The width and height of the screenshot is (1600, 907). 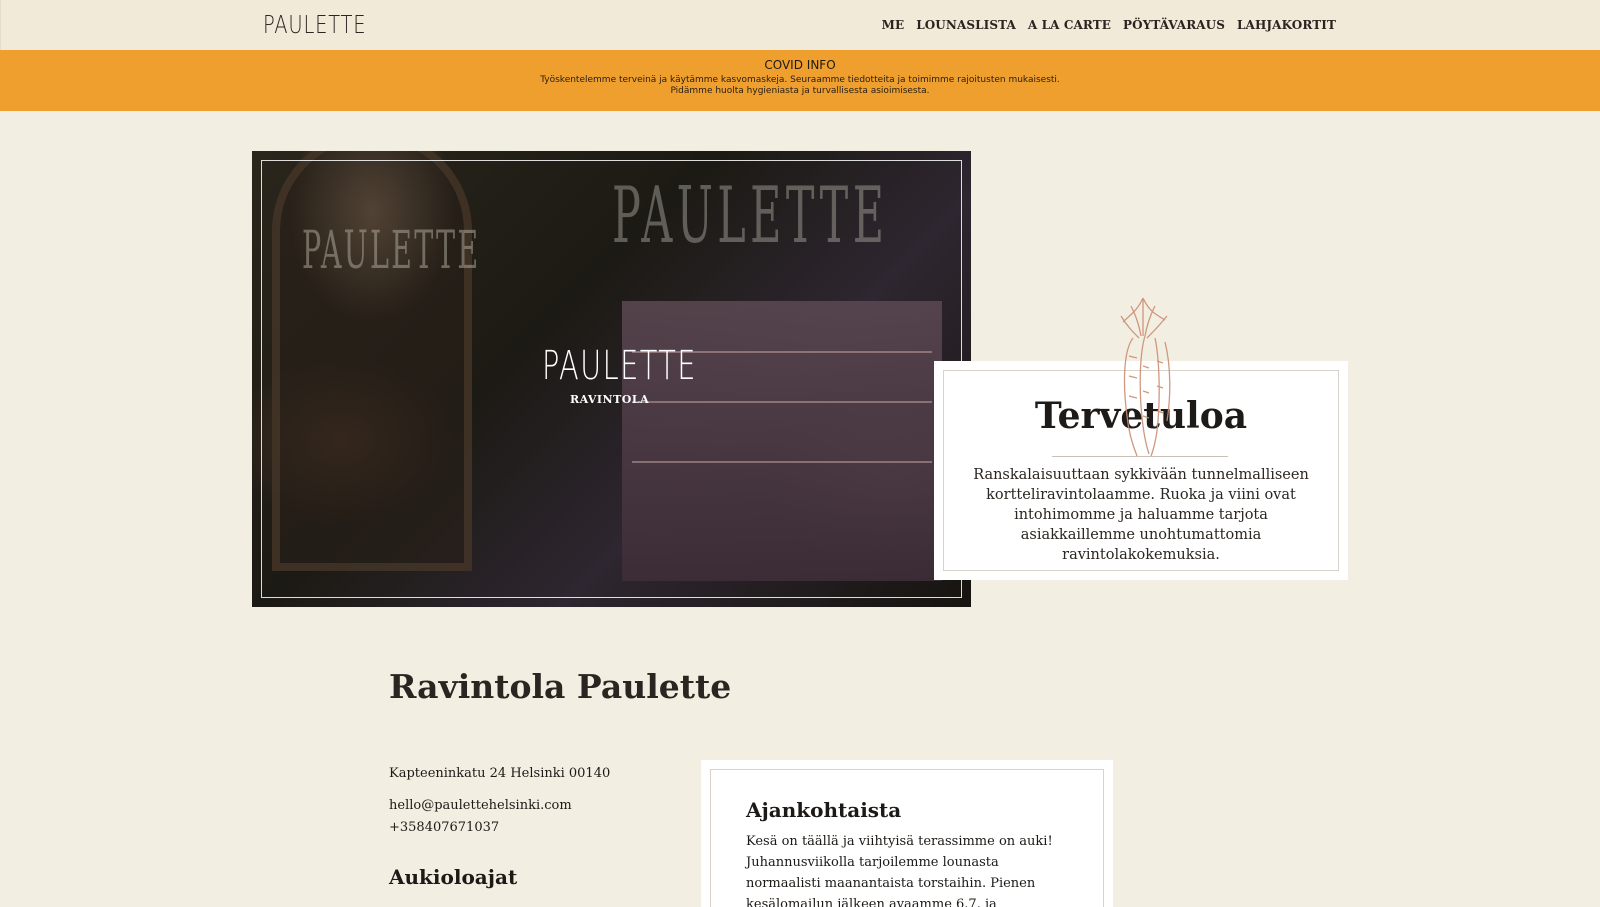 What do you see at coordinates (560, 686) in the screenshot?
I see `page-title: Ravintola Paulette` at bounding box center [560, 686].